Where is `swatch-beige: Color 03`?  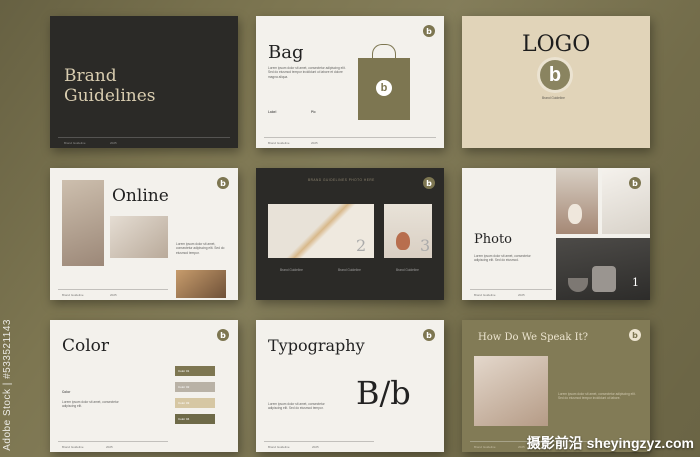
swatch-beige: Color 03 is located at coordinates (195, 403).